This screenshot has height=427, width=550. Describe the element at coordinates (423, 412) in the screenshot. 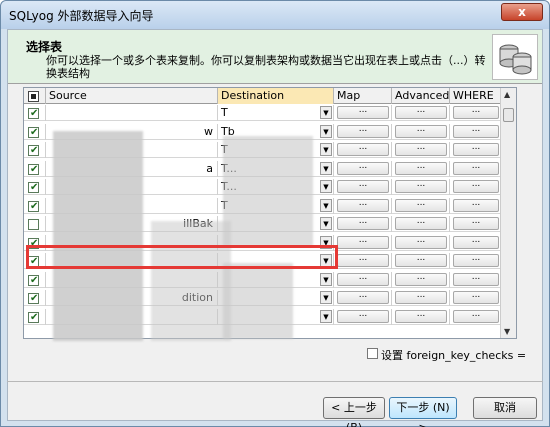

I see `next-button: 下一步 (N) >` at that location.